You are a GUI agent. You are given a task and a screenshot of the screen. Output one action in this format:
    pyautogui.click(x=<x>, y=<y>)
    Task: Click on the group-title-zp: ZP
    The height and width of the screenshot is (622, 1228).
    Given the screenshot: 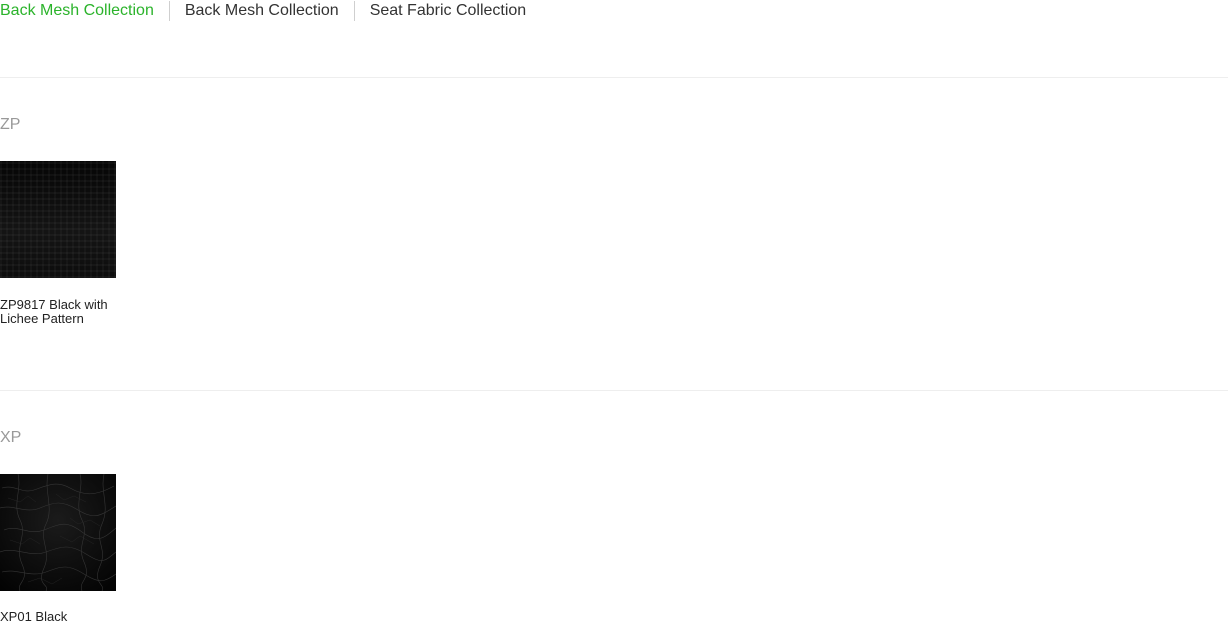 What is the action you would take?
    pyautogui.click(x=10, y=124)
    